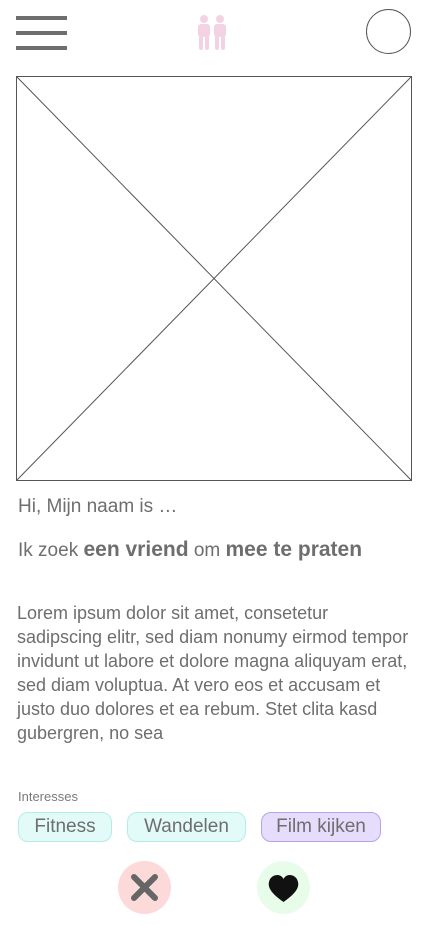 This screenshot has width=428, height=926. What do you see at coordinates (190, 550) in the screenshot?
I see `seeking-text: Ik zoek een vriend om mee te praten` at bounding box center [190, 550].